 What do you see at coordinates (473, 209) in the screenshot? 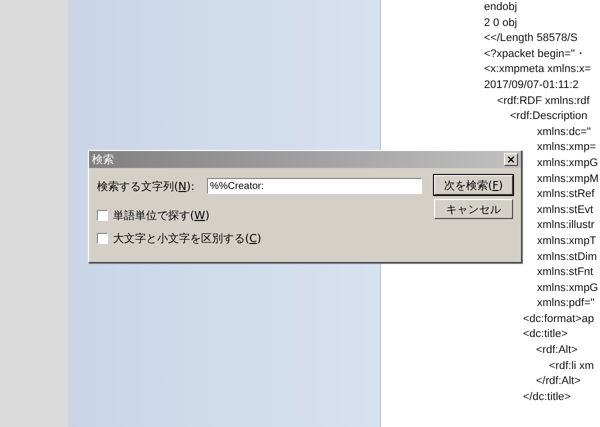
I see `cancel-button: キャンセル` at bounding box center [473, 209].